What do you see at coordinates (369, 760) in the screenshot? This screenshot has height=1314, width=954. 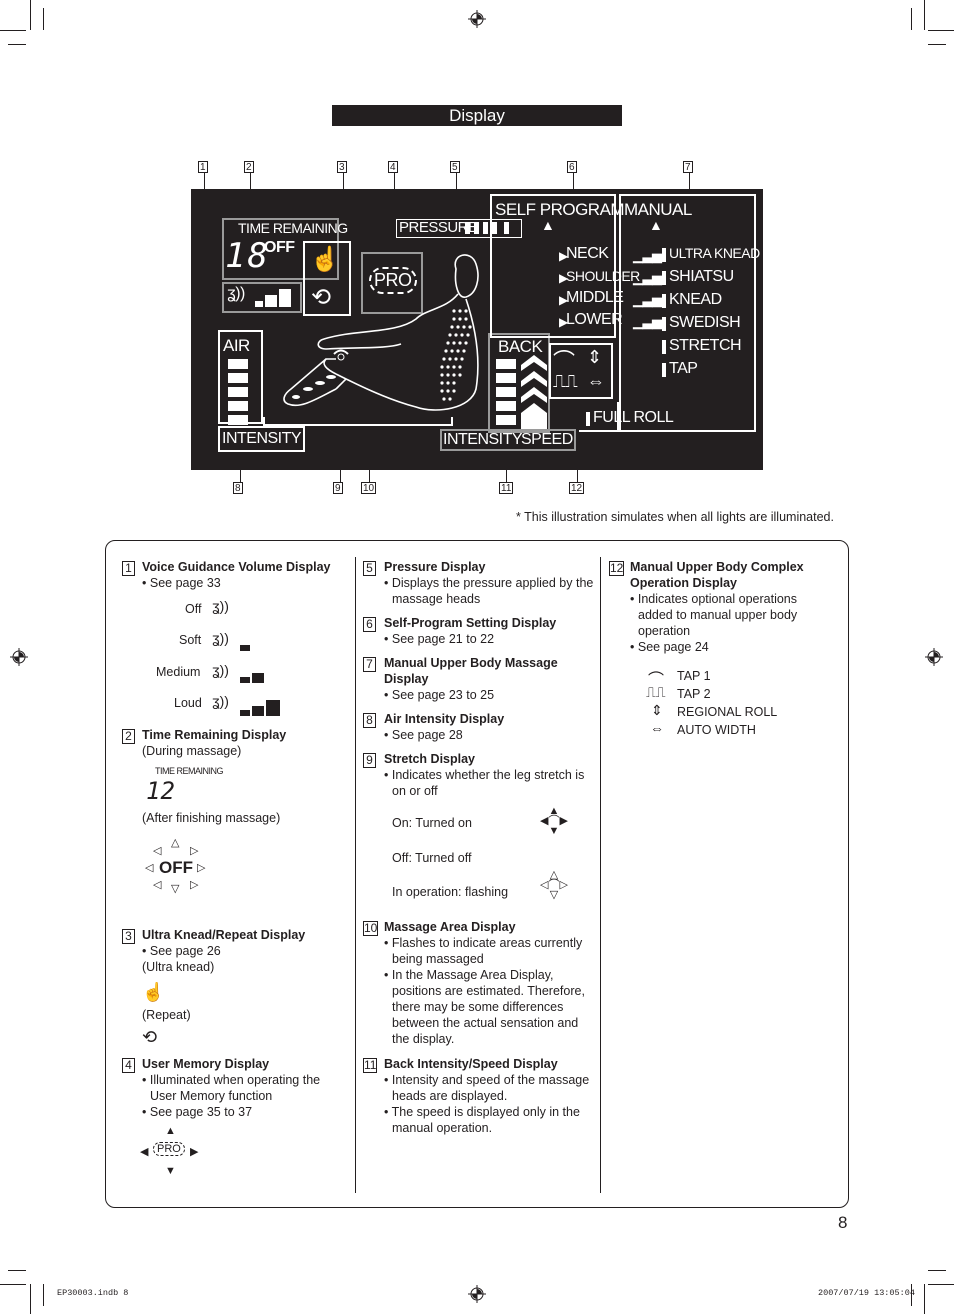 I see `legend-num-9: 9` at bounding box center [369, 760].